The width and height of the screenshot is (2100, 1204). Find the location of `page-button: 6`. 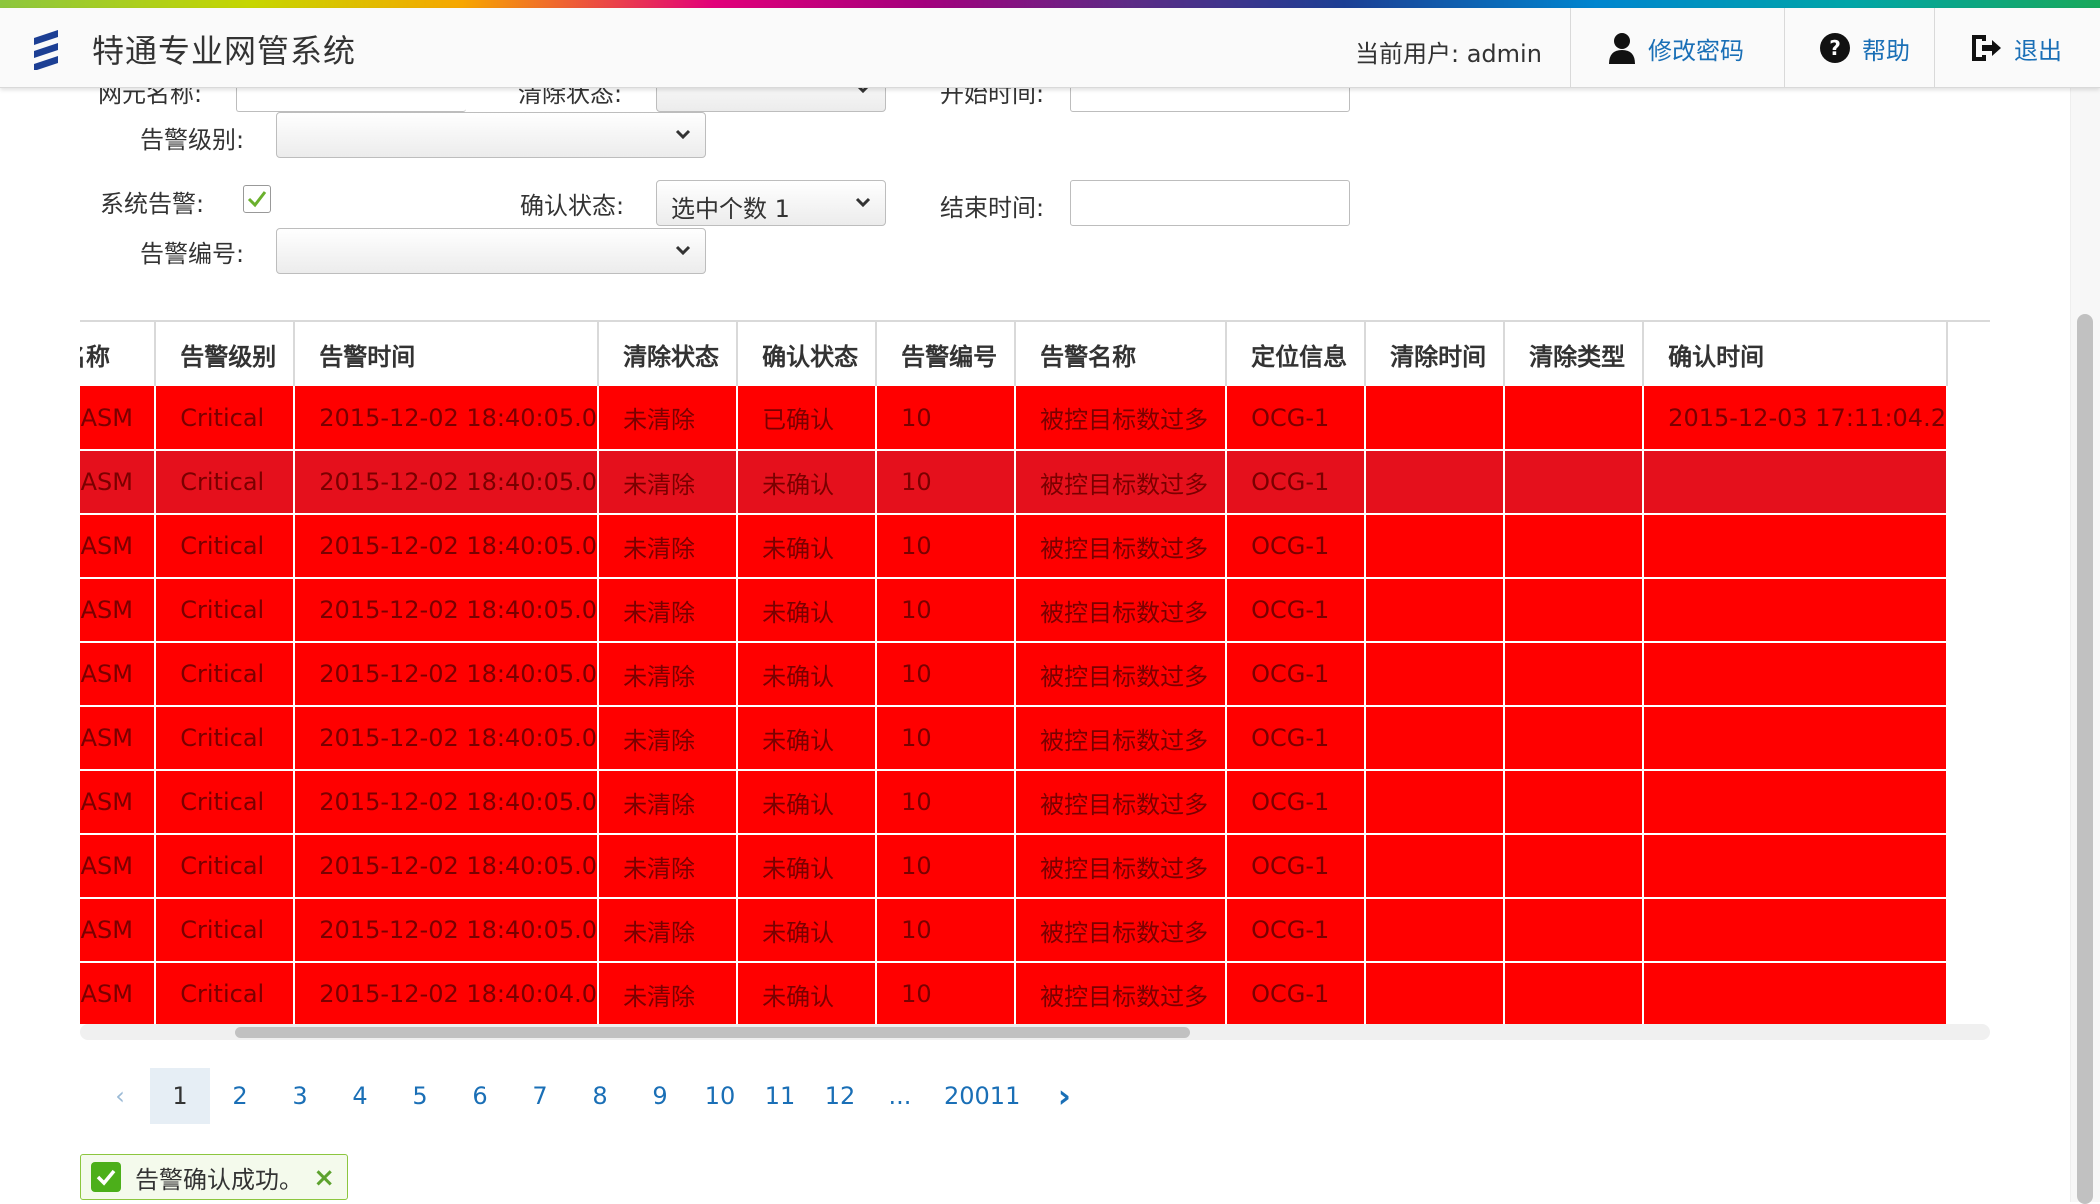

page-button: 6 is located at coordinates (480, 1096).